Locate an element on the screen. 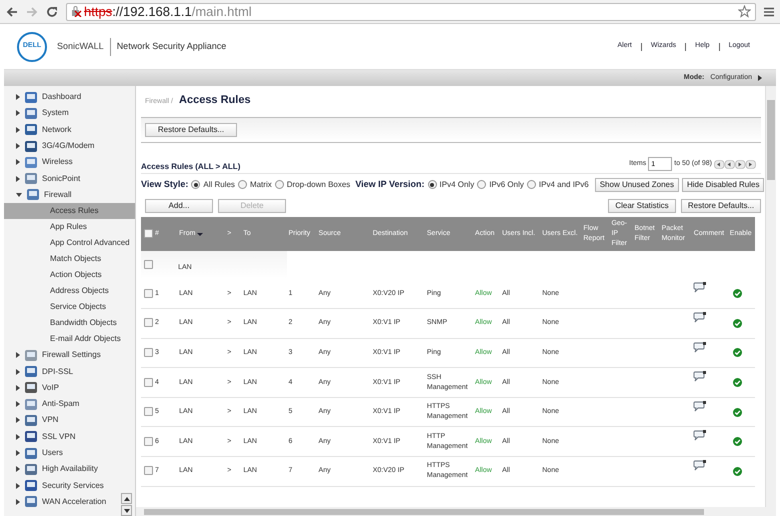 The image size is (780, 516). sidebar-item: Dashboard is located at coordinates (69, 97).